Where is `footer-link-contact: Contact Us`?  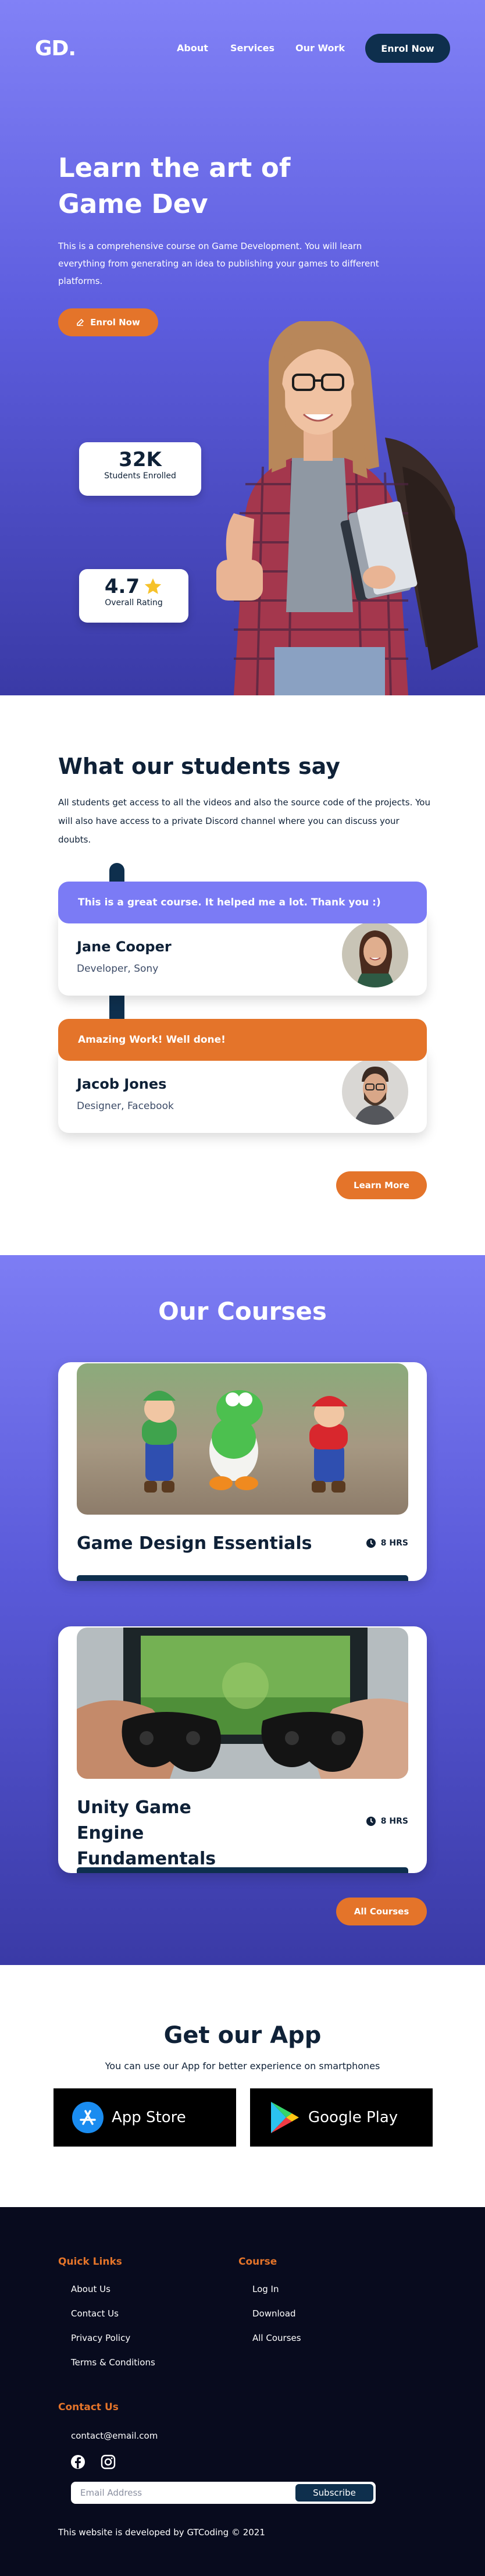 footer-link-contact: Contact Us is located at coordinates (95, 2313).